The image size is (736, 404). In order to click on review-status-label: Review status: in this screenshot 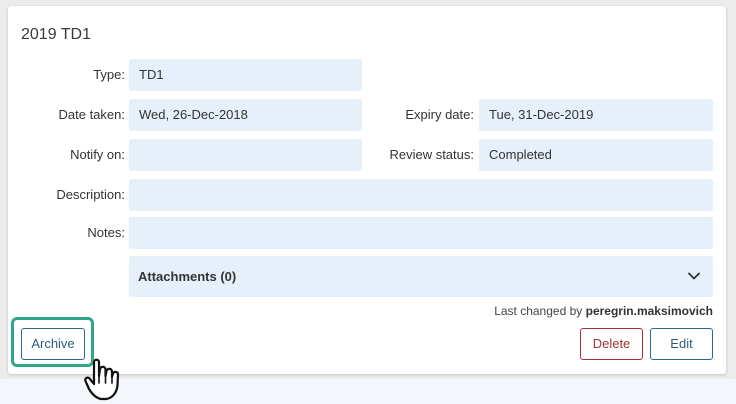, I will do `click(431, 154)`.